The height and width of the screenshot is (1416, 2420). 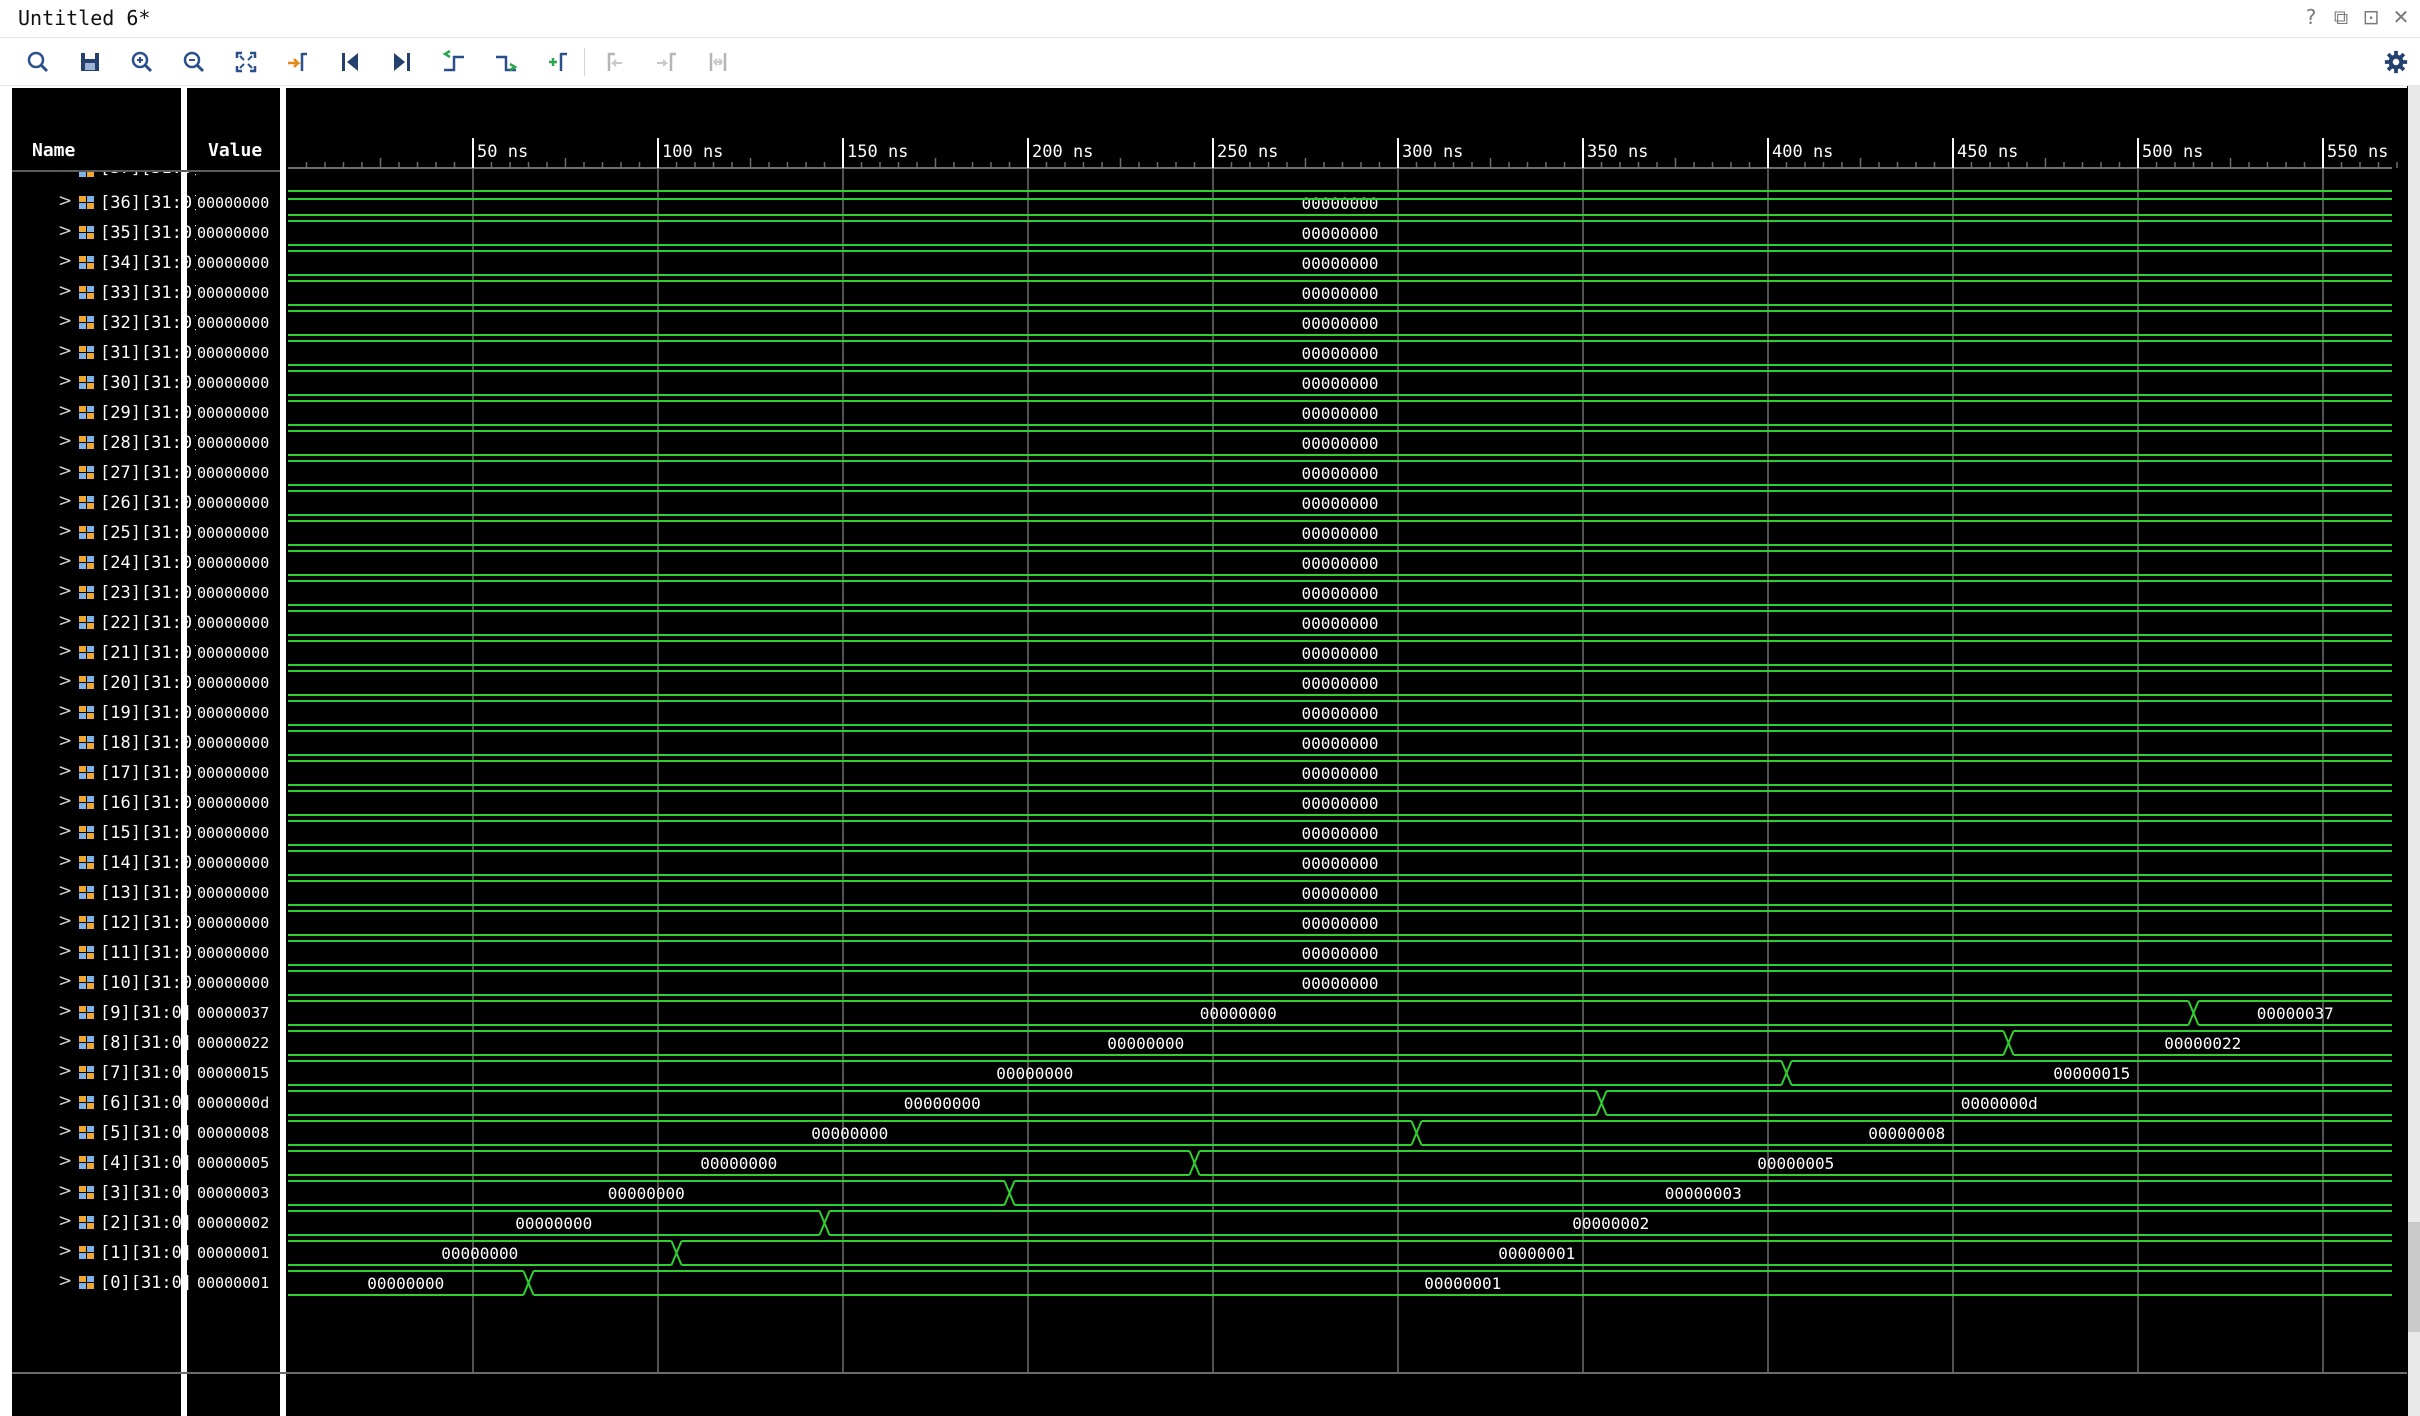 What do you see at coordinates (402, 62) in the screenshot?
I see `go-to-end-button` at bounding box center [402, 62].